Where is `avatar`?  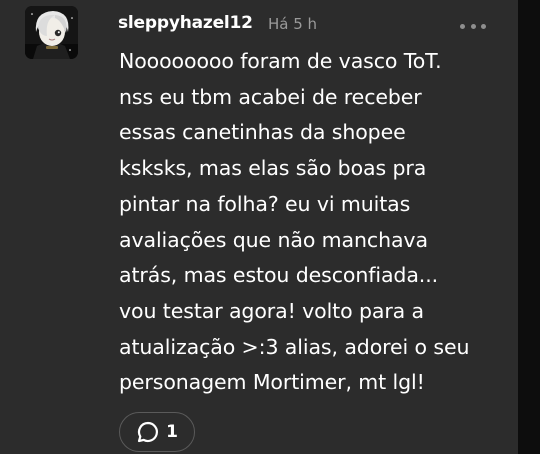
avatar is located at coordinates (51, 32).